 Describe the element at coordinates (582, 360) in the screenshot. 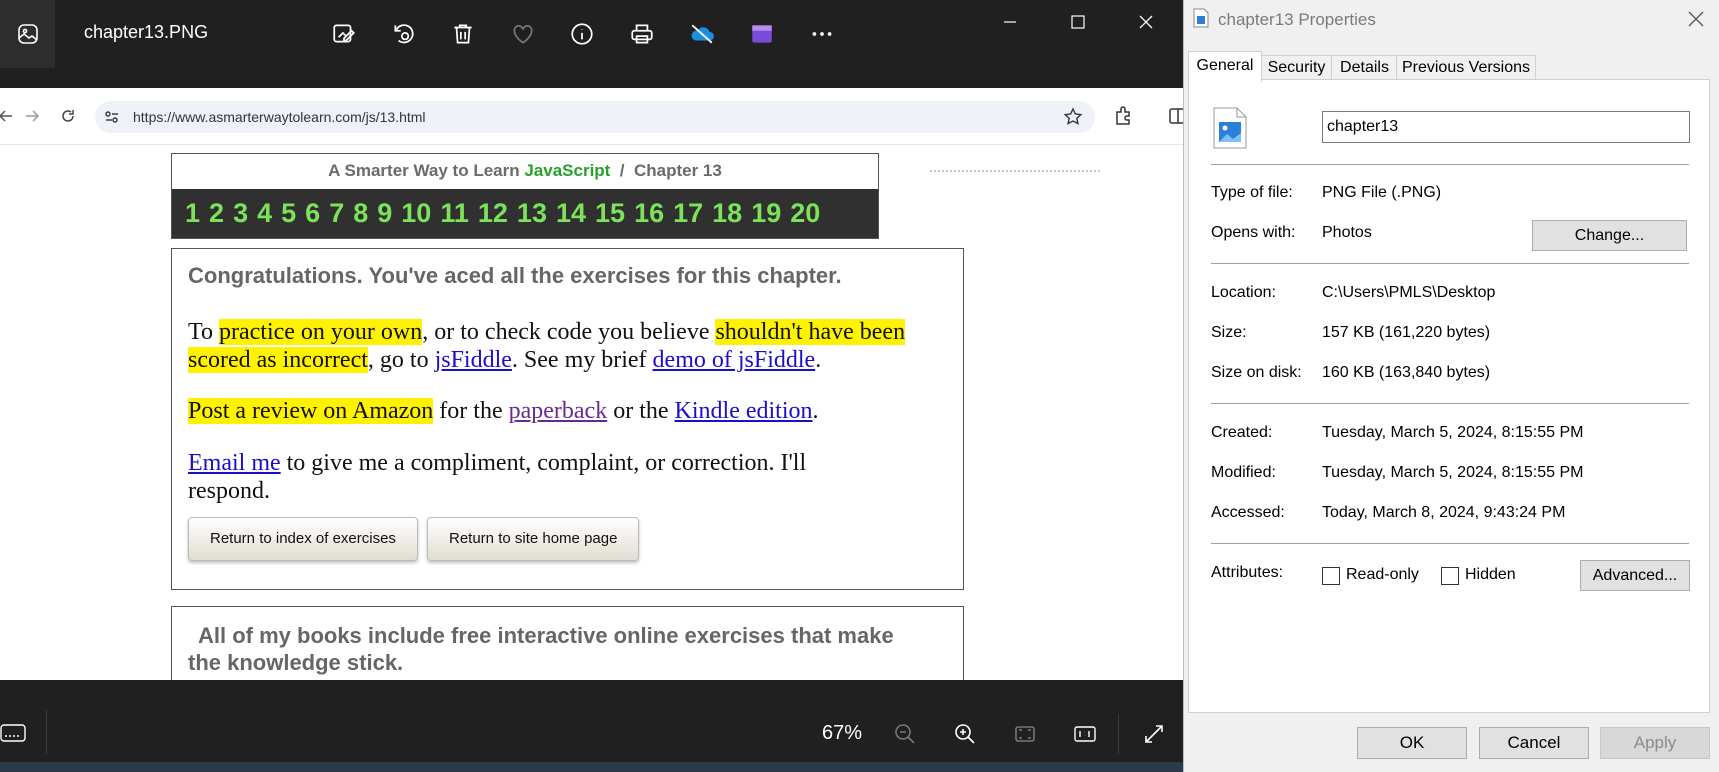

I see `text: . See my brief` at that location.